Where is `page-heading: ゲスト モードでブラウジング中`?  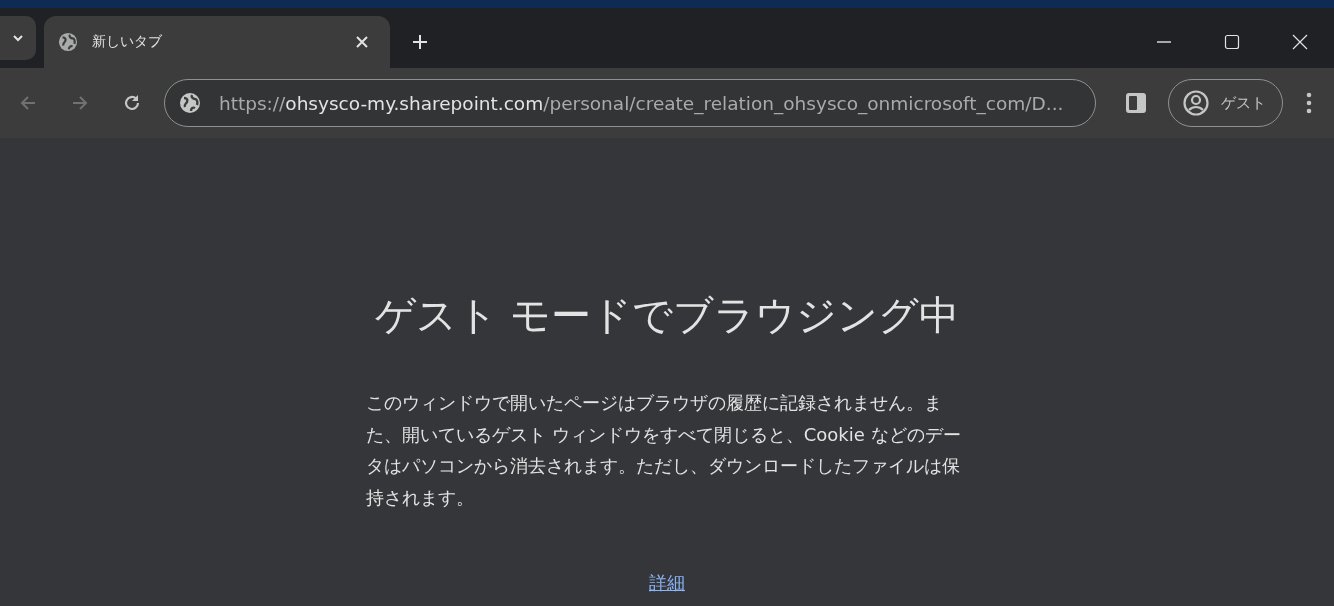 page-heading: ゲスト モードでブラウジング中 is located at coordinates (667, 315).